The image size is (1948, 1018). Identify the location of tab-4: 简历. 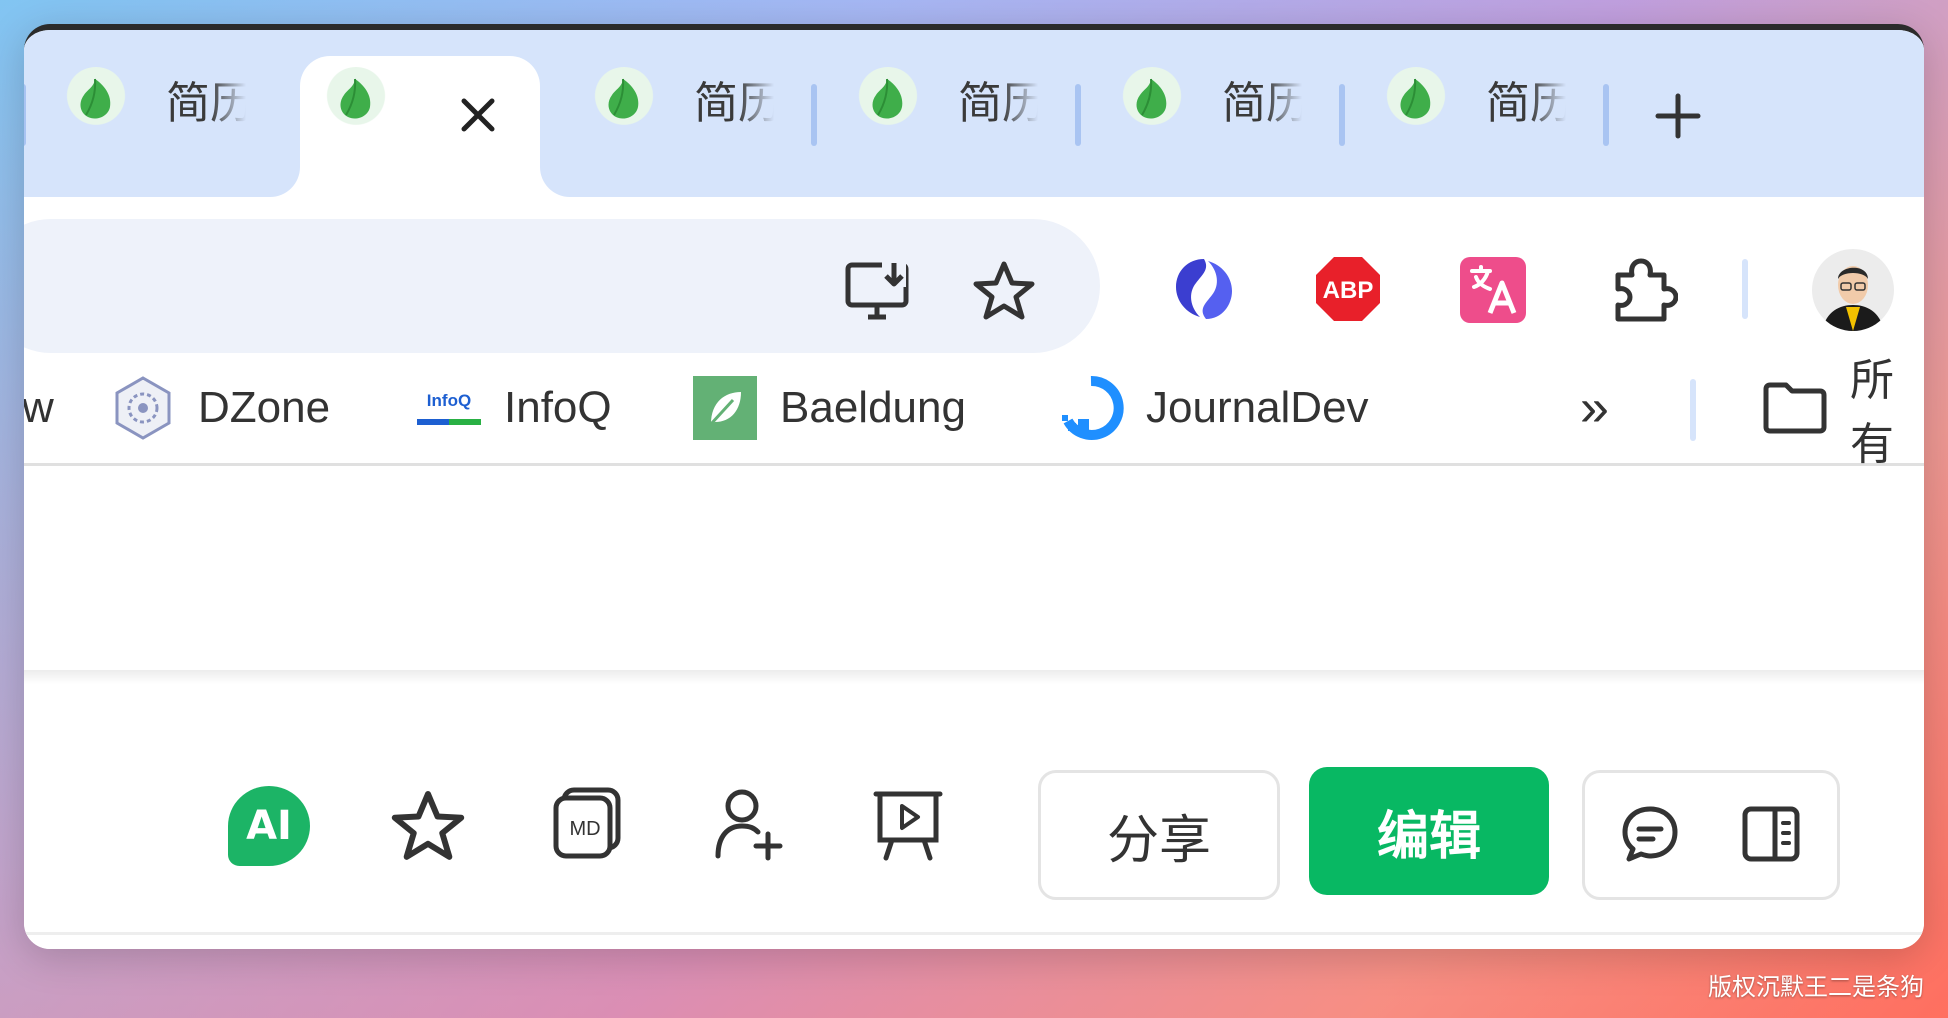
(947, 99).